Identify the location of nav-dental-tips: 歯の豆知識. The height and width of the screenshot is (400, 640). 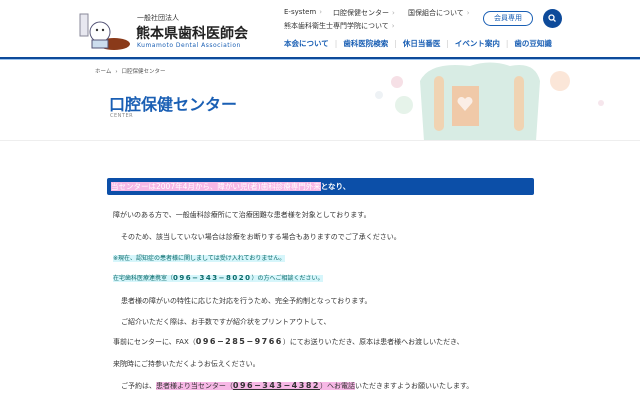
(533, 43).